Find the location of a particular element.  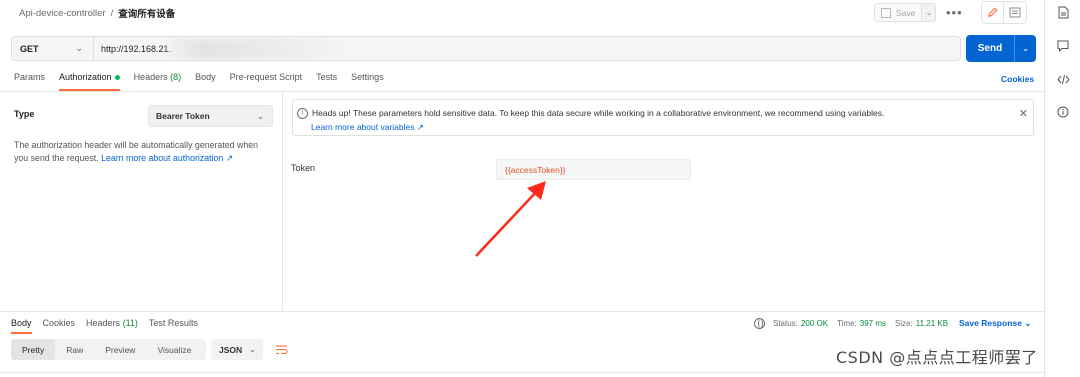

save-button: Save is located at coordinates (898, 12).